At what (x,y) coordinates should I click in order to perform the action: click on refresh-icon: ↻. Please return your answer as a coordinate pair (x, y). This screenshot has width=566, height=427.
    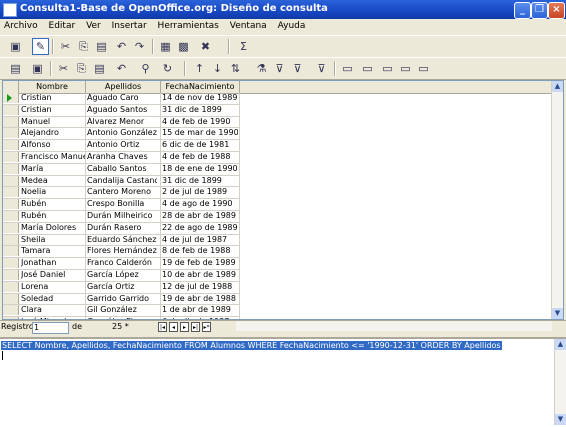
    Looking at the image, I should click on (167, 68).